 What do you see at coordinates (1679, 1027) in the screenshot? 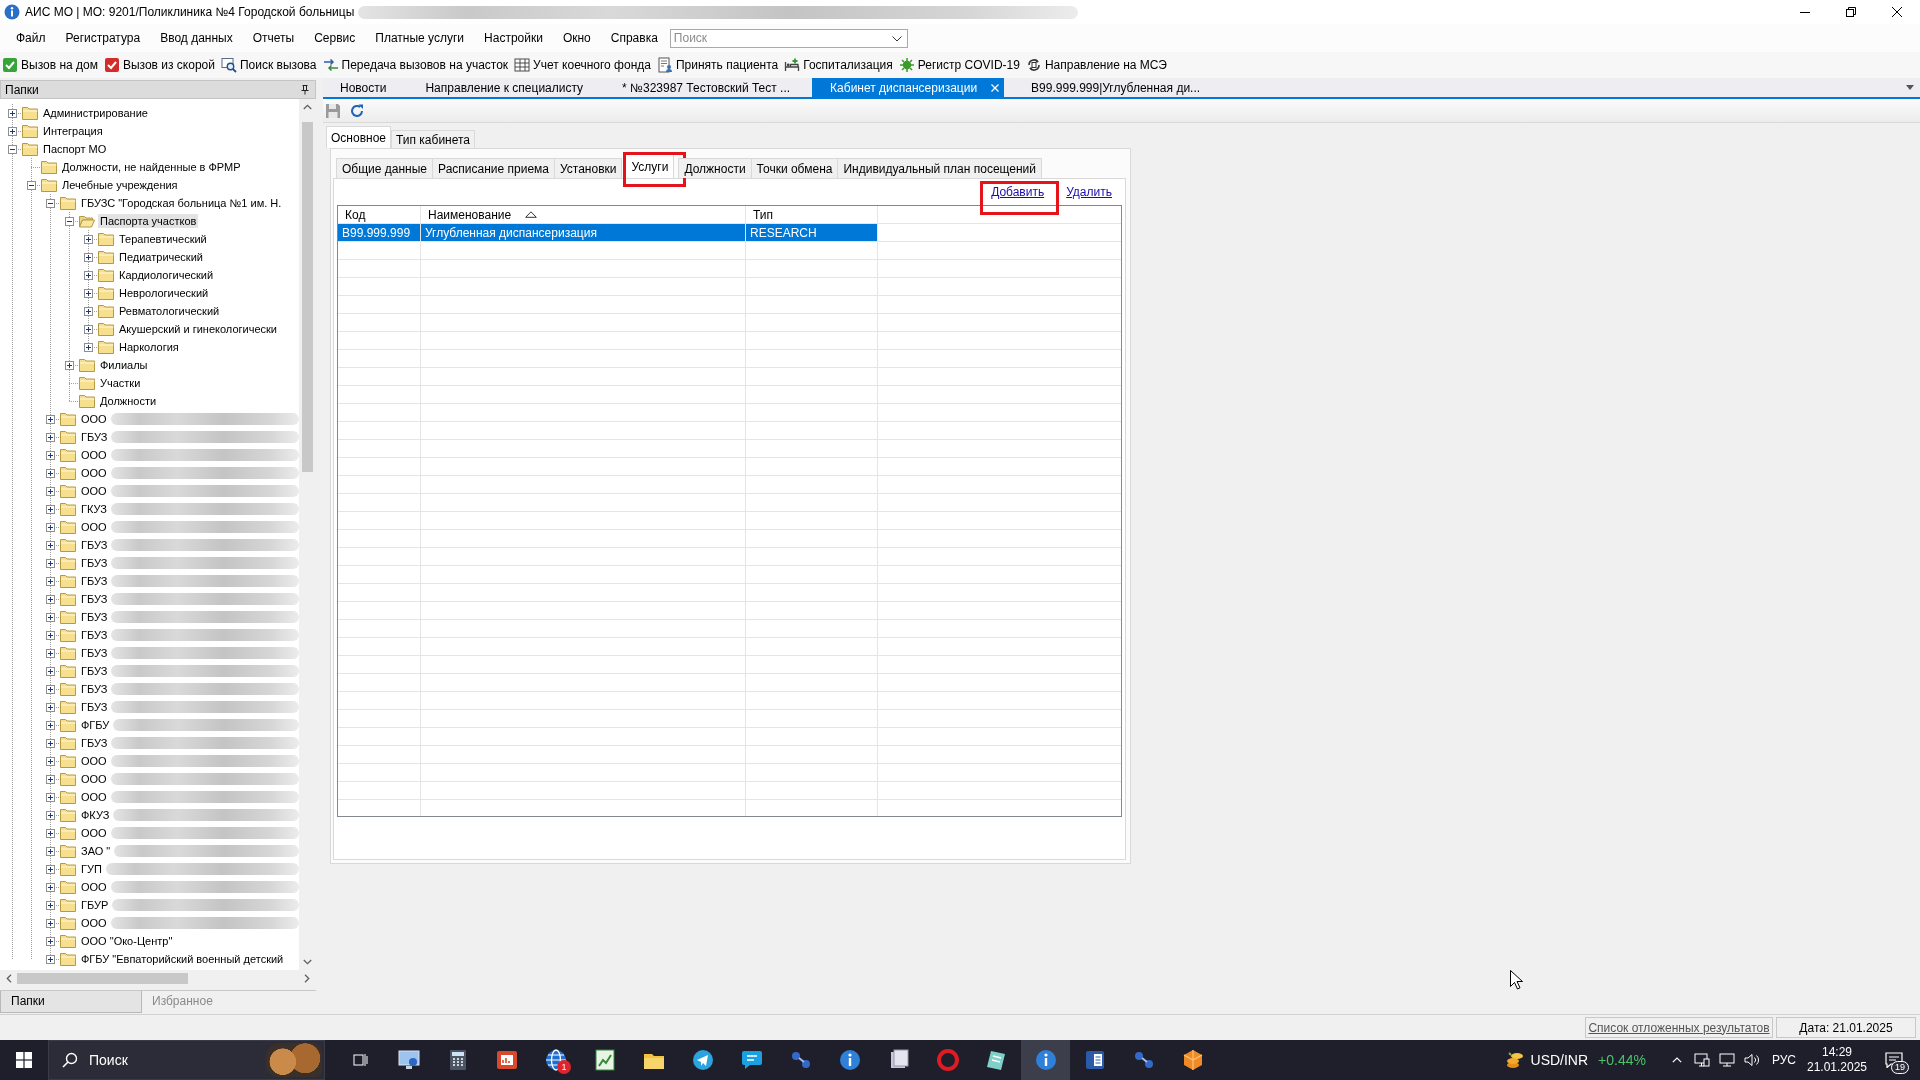
I see `results-link: Список отложенных результатов` at bounding box center [1679, 1027].